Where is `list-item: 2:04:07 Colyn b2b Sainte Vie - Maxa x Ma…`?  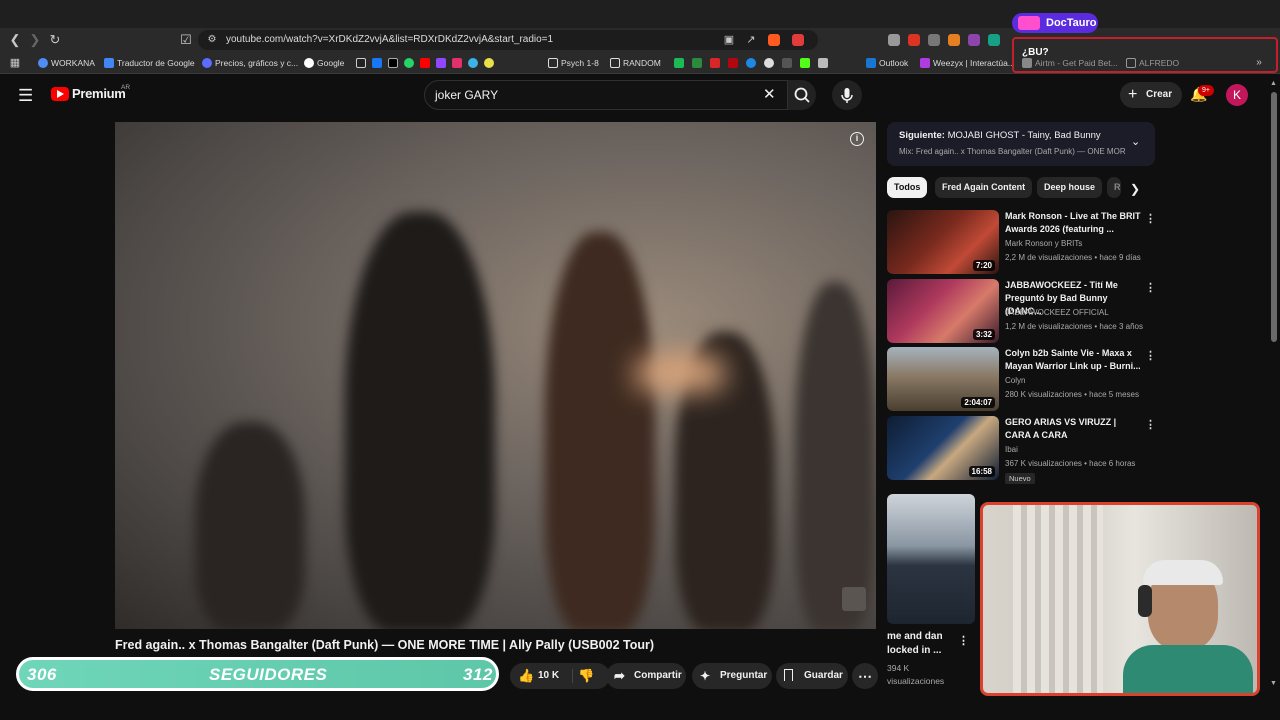
list-item: 2:04:07 Colyn b2b Sainte Vie - Maxa x Ma… is located at coordinates (1021, 379).